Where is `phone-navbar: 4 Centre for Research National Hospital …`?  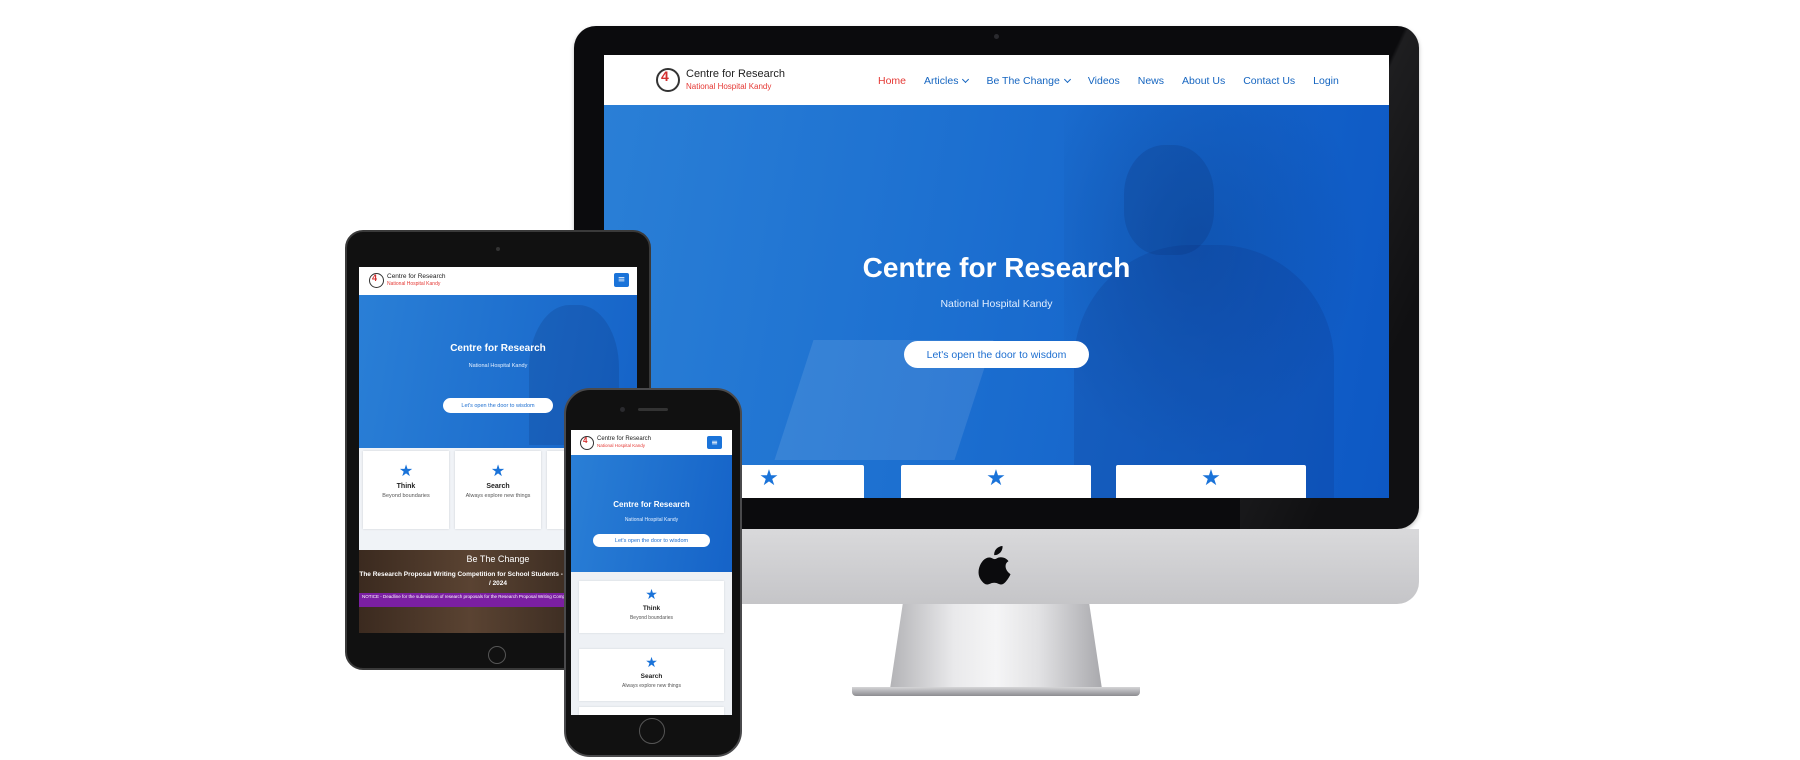
phone-navbar: 4 Centre for Research National Hospital … is located at coordinates (651, 442).